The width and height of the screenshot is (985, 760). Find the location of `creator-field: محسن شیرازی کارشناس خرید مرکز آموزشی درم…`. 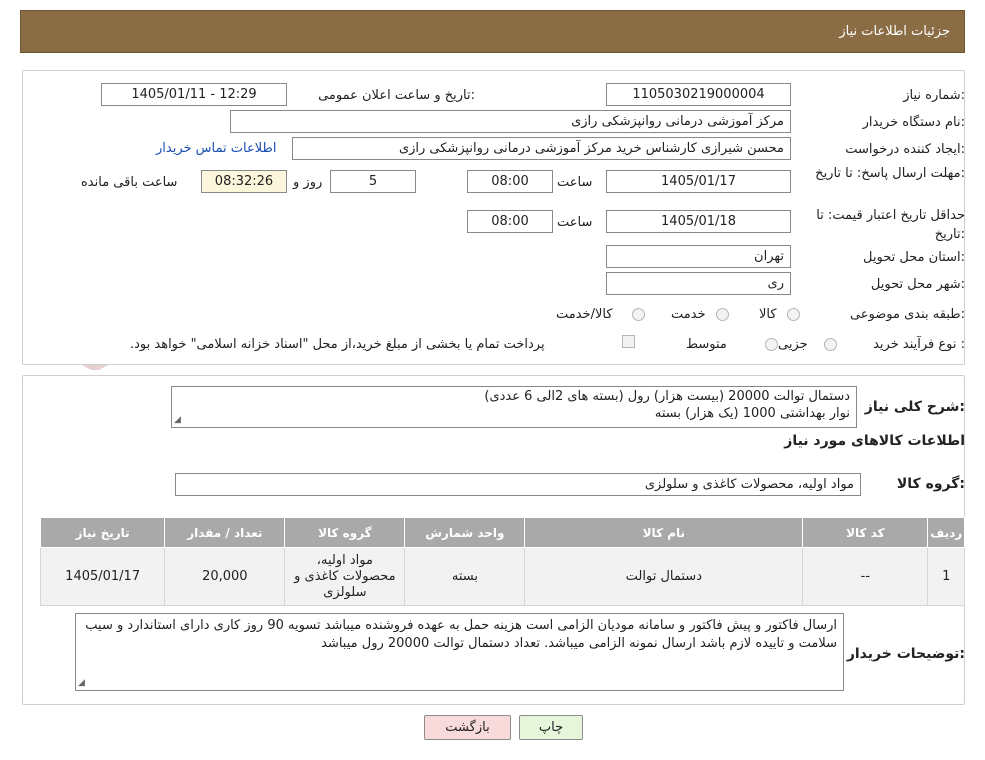

creator-field: محسن شیرازی کارشناس خرید مرکز آموزشی درم… is located at coordinates (541, 148).